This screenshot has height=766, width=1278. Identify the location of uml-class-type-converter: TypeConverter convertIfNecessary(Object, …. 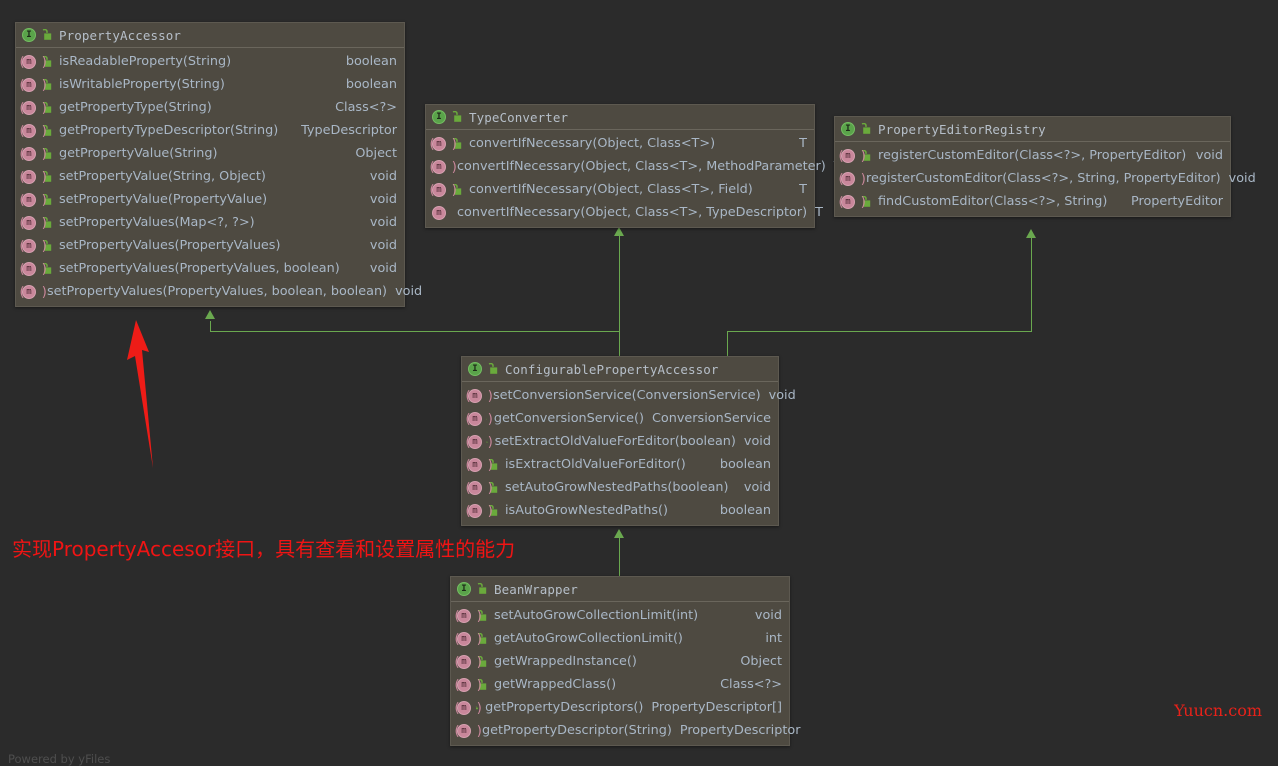
(633, 166).